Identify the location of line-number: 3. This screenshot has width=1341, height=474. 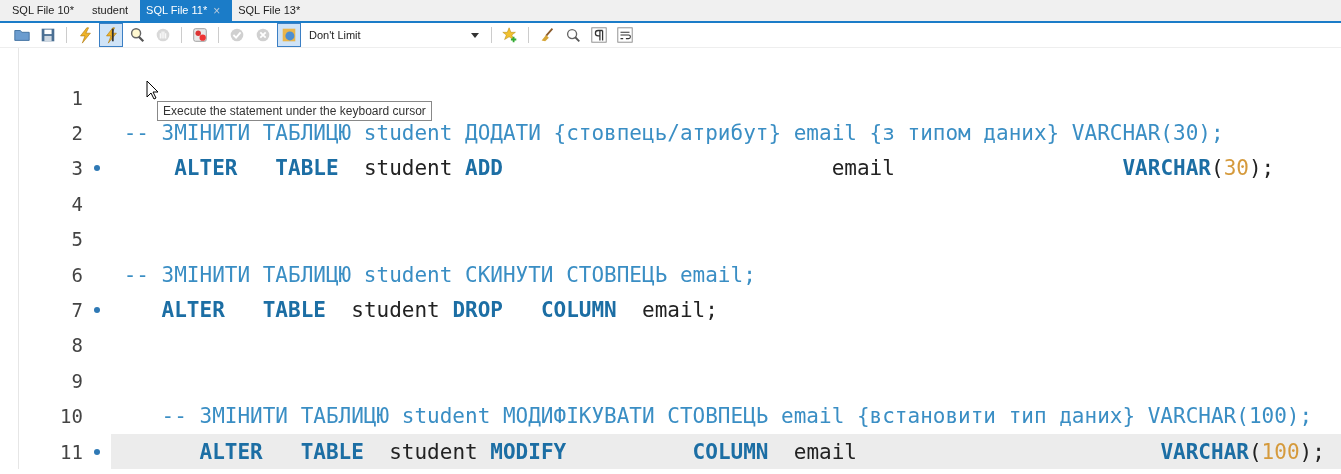
(76, 168).